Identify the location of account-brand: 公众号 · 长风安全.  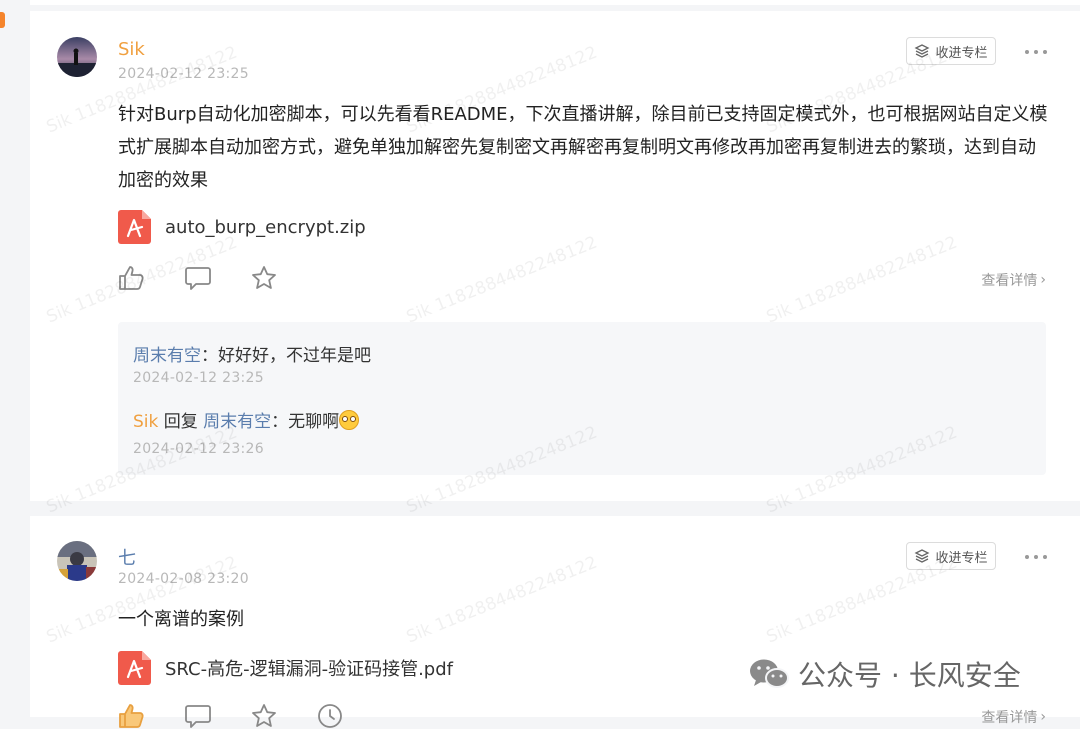
(884, 674).